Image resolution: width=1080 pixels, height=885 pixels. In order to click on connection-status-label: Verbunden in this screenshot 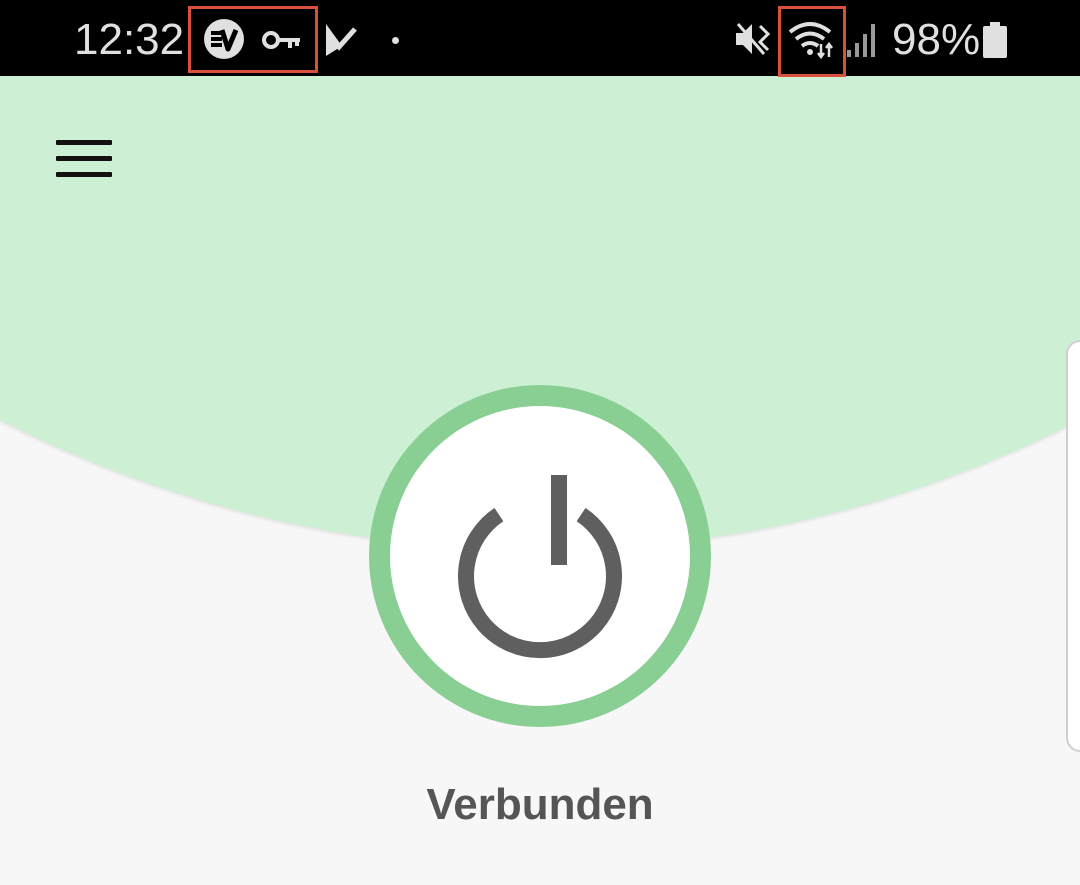, I will do `click(540, 804)`.